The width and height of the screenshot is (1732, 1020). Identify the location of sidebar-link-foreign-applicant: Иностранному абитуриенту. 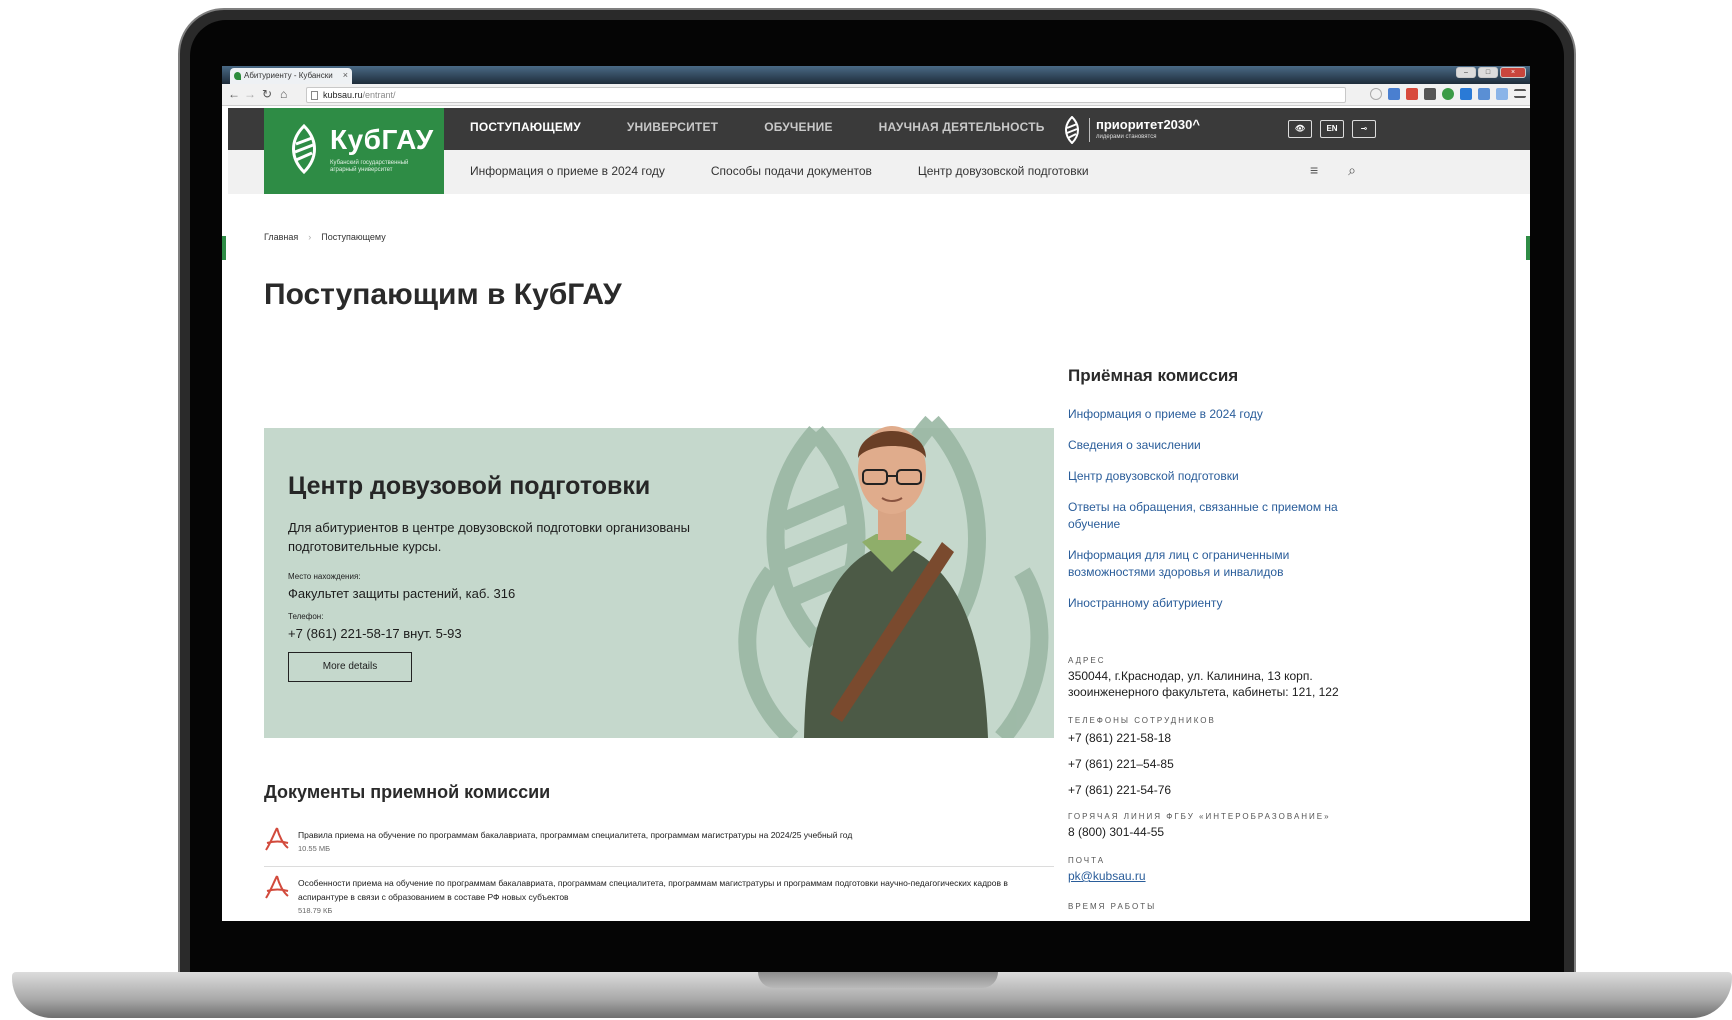
(1213, 603).